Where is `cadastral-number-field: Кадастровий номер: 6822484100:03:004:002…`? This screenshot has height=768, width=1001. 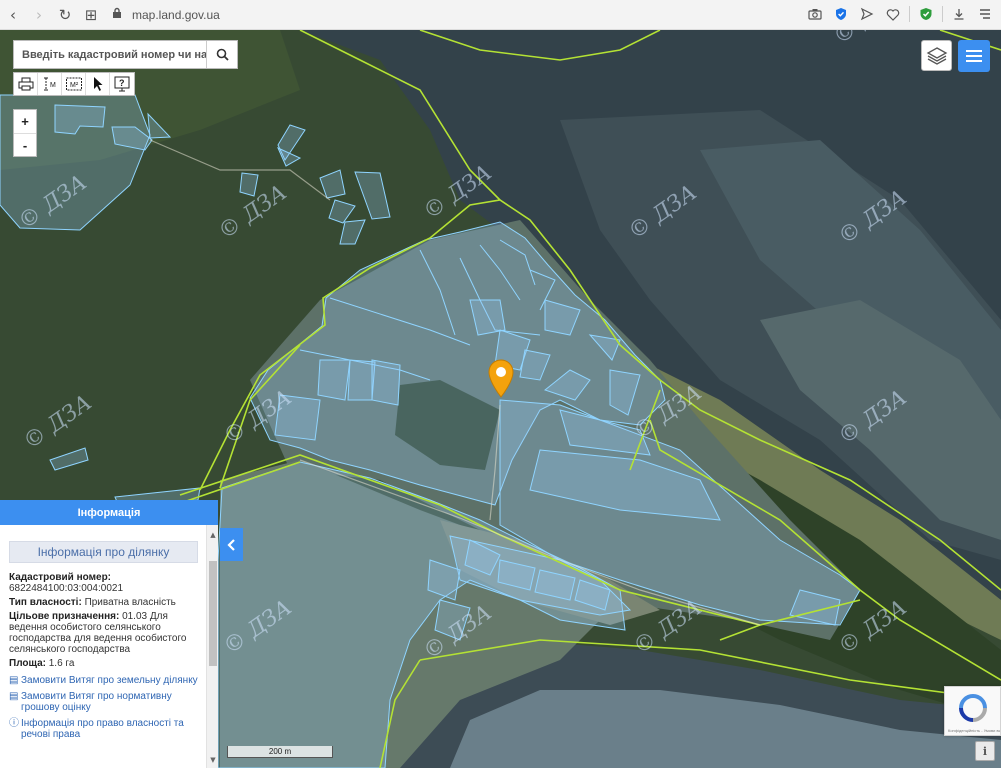 cadastral-number-field: Кадастровий номер: 6822484100:03:004:002… is located at coordinates (104, 583).